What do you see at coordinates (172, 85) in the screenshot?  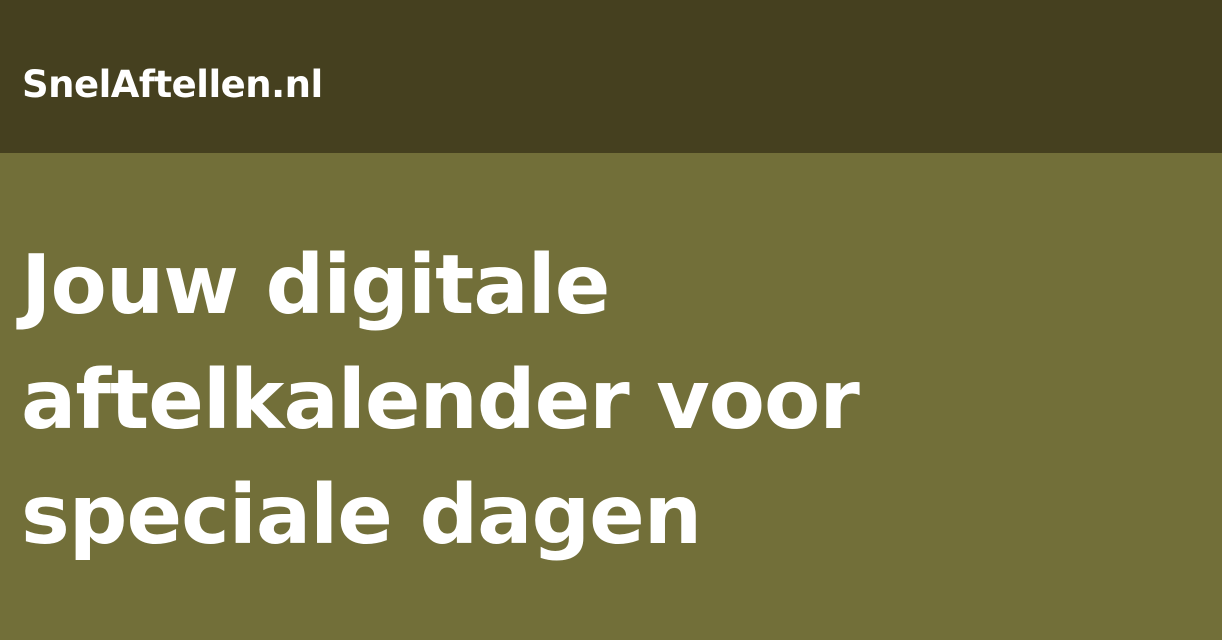 I see `site-logo-link: SnelAftellen.nl` at bounding box center [172, 85].